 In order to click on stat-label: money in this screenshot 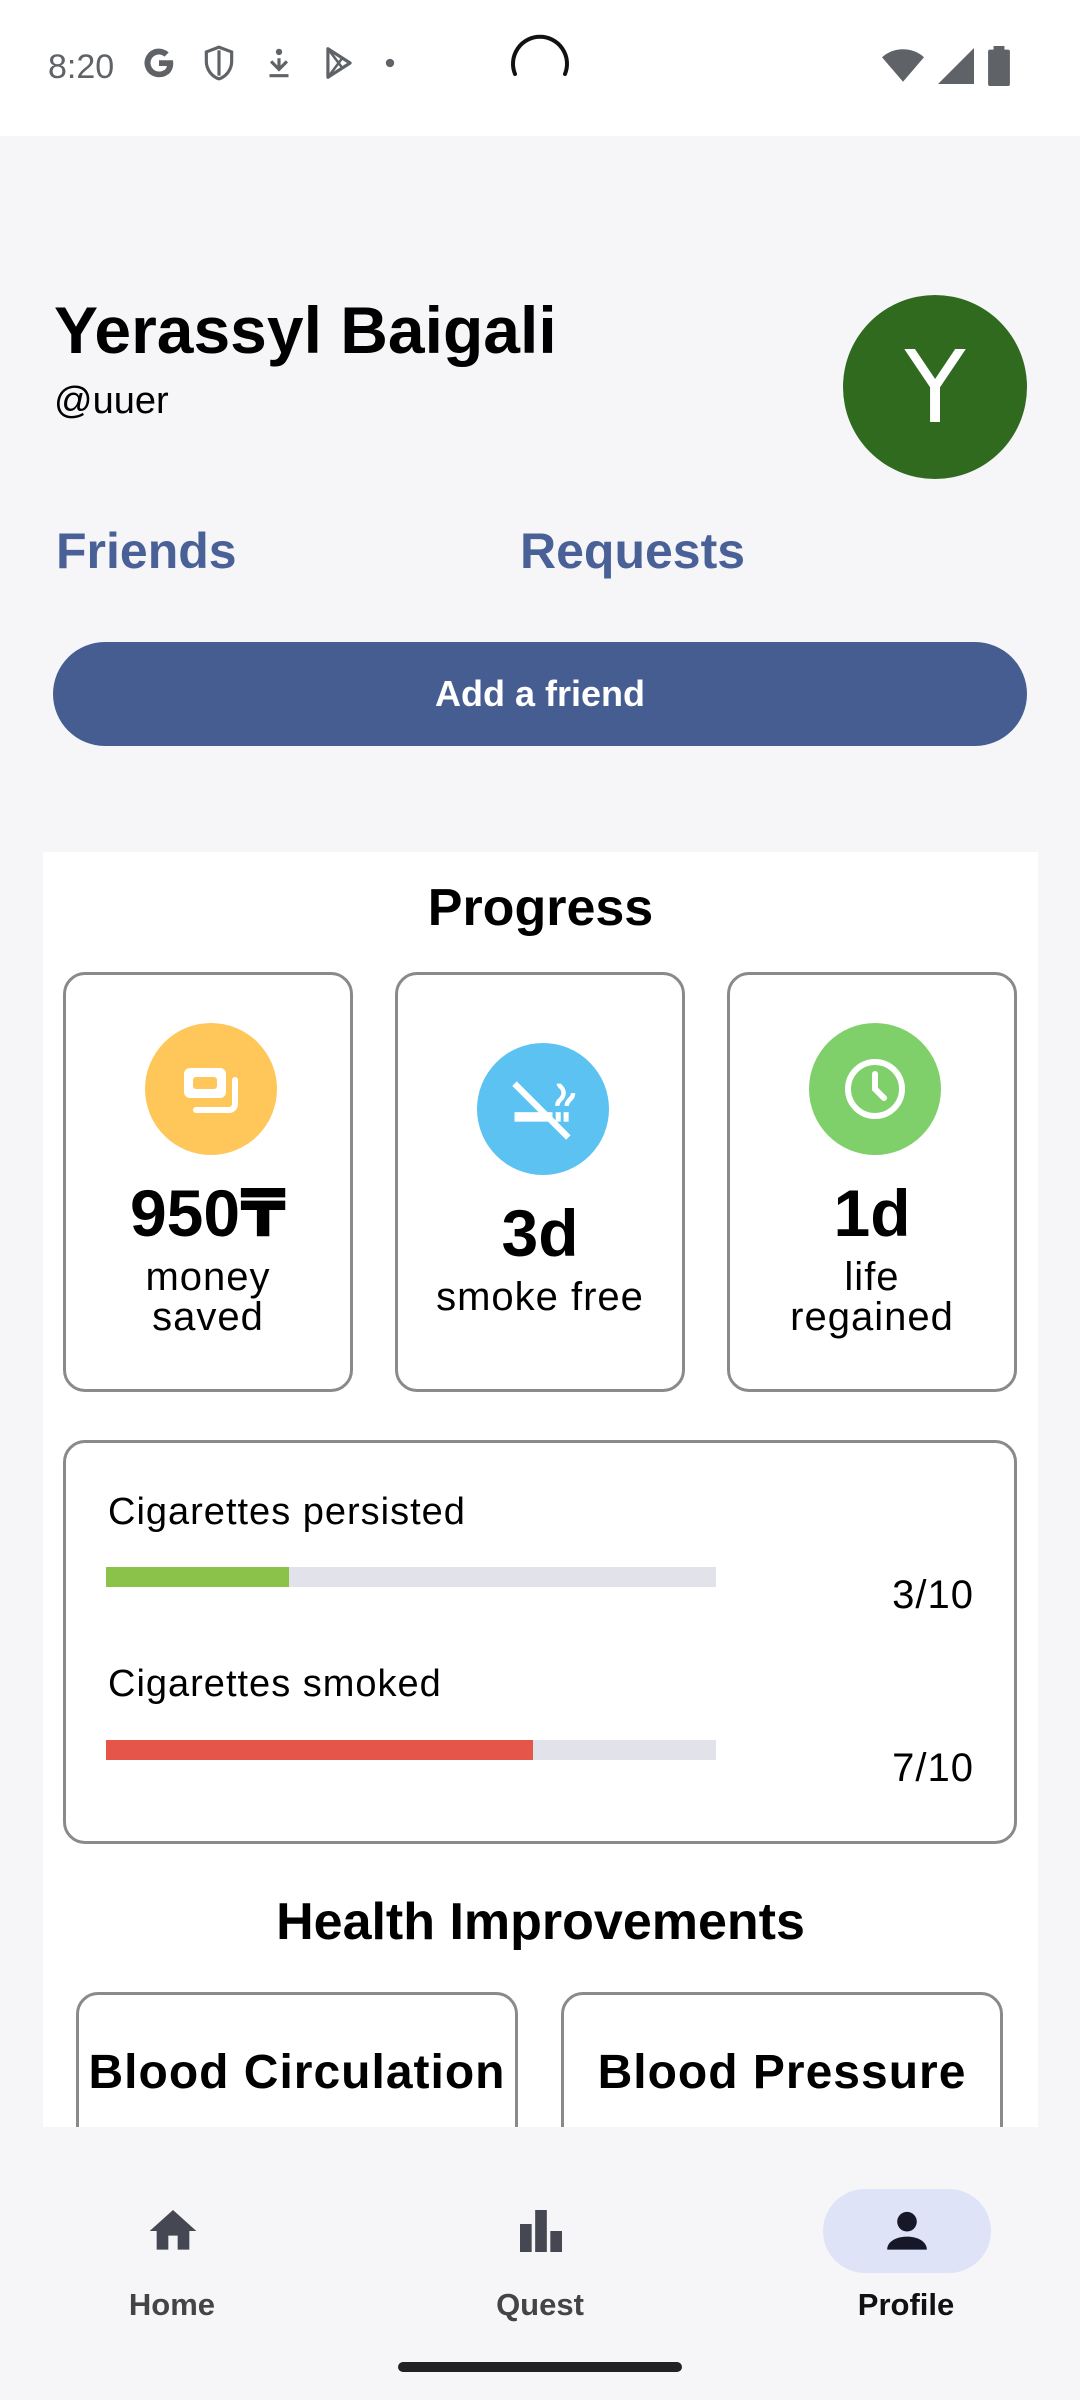, I will do `click(208, 1277)`.